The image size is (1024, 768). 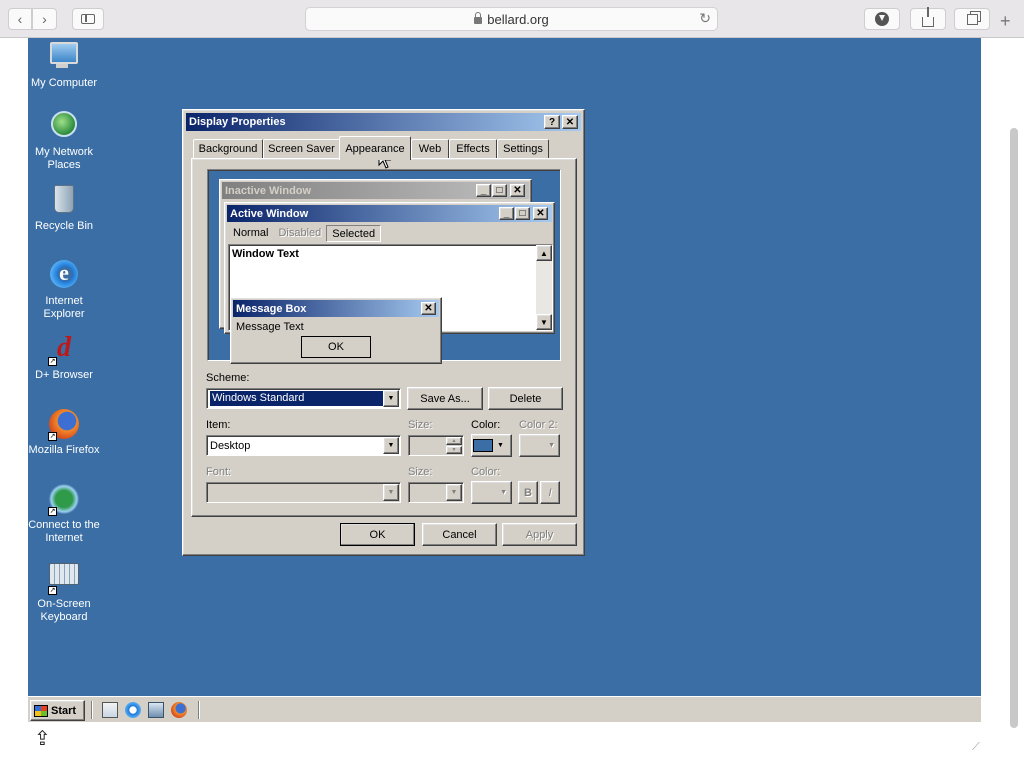 I want to click on forward-button: ›, so click(x=44, y=19).